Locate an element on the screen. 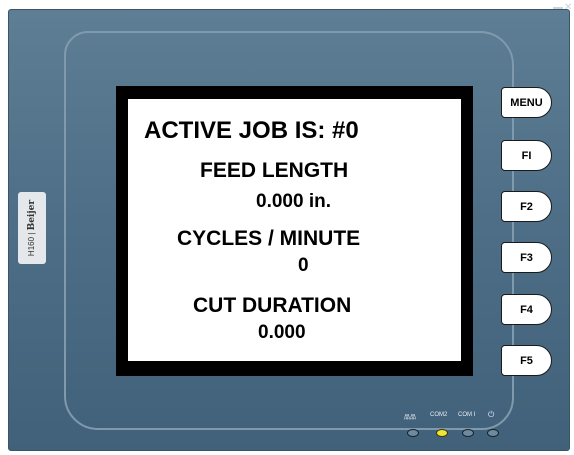 This screenshot has width=574, height=455. power-indicator-led is located at coordinates (493, 433).